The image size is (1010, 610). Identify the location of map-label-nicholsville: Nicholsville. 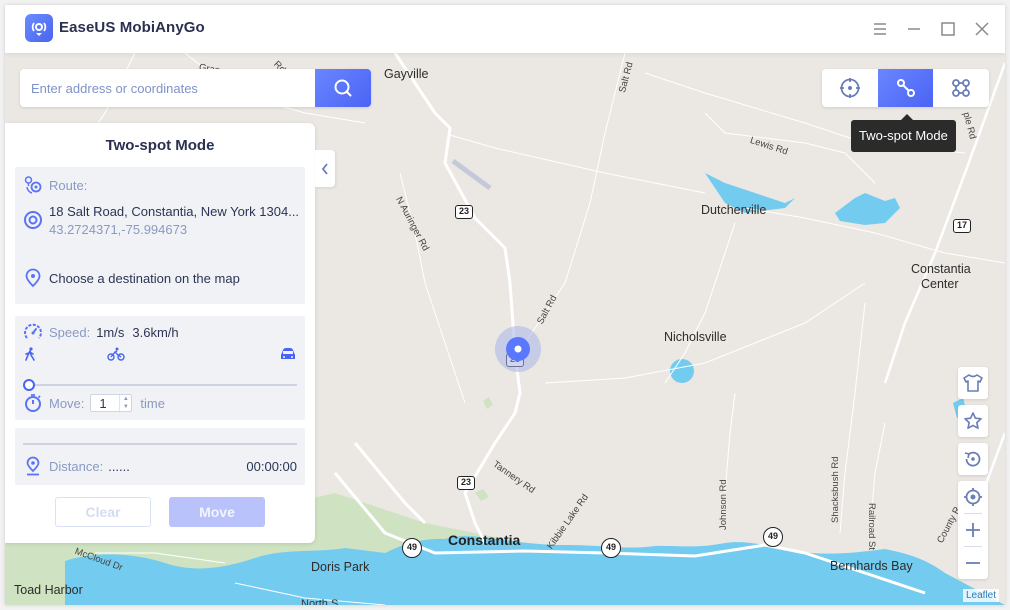
(695, 337).